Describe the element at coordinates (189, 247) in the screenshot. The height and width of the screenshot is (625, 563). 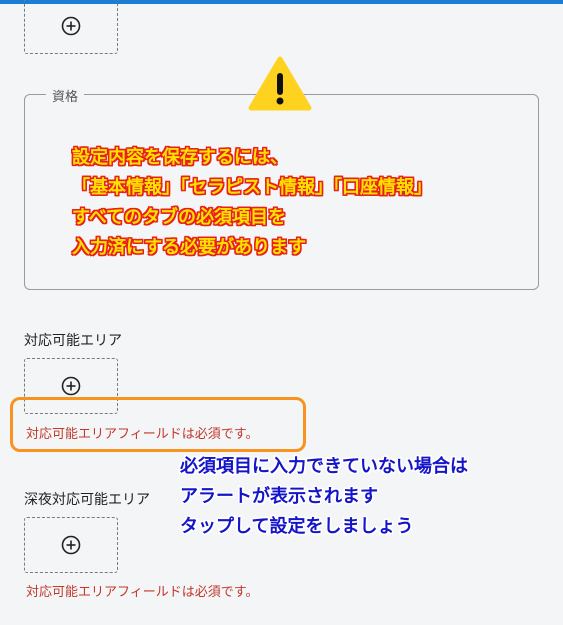
I see `notice-line: 入力済にする必要があります` at that location.